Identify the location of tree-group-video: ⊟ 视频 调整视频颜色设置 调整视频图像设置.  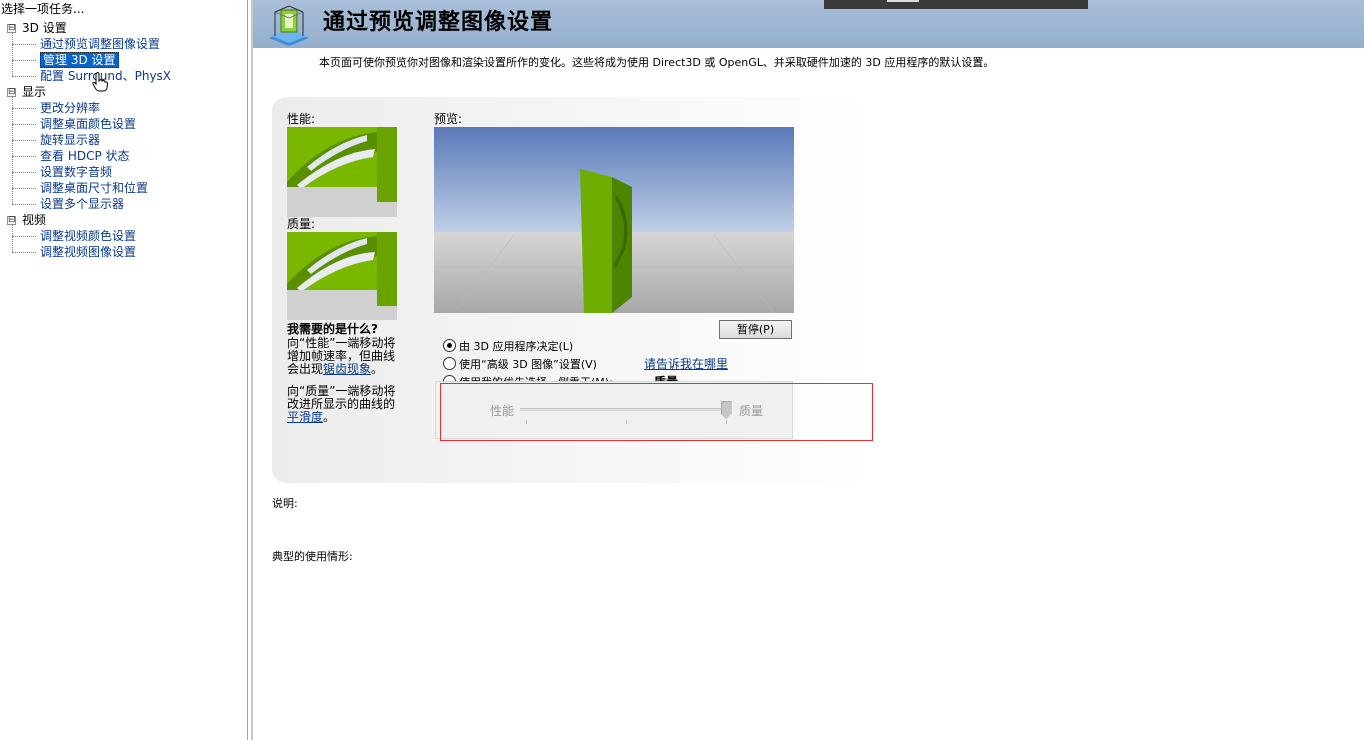
(123, 236).